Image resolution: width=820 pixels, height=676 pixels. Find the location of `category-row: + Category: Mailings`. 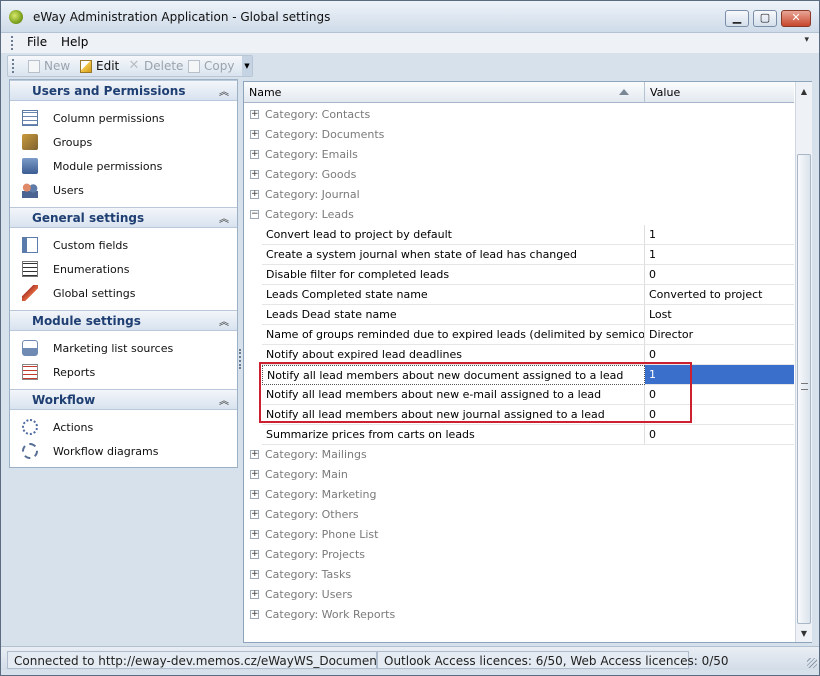

category-row: + Category: Mailings is located at coordinates (519, 455).